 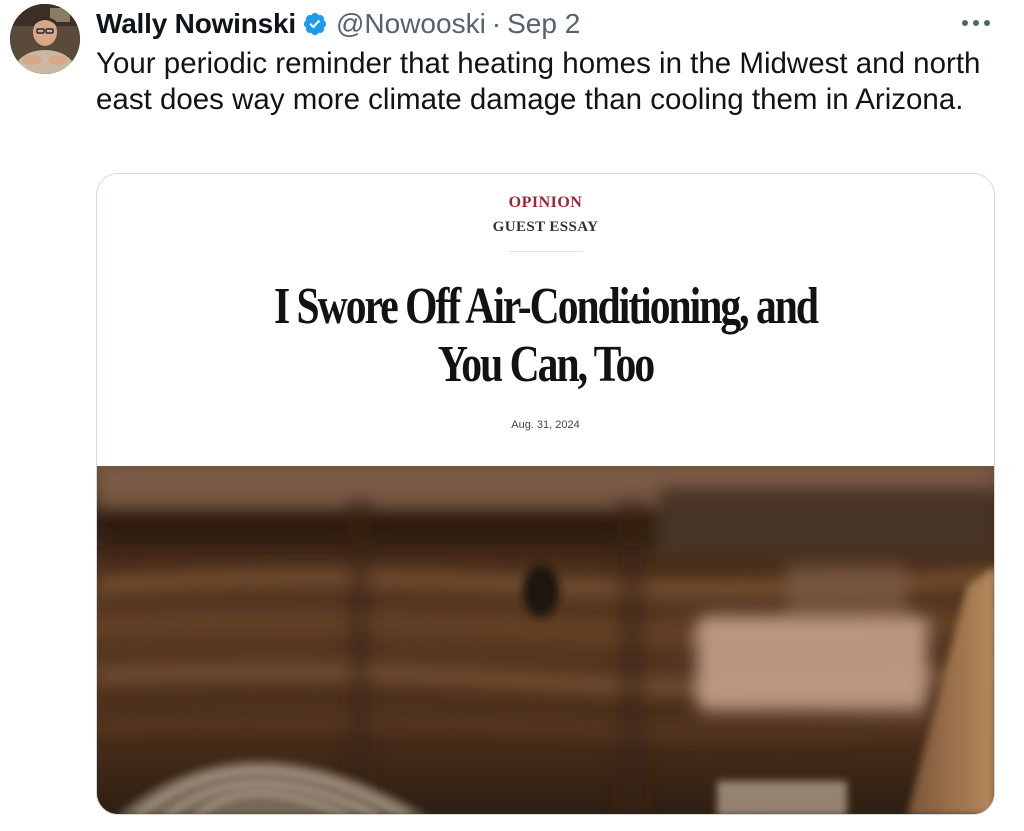 What do you see at coordinates (976, 23) in the screenshot?
I see `more-horizontal-icon` at bounding box center [976, 23].